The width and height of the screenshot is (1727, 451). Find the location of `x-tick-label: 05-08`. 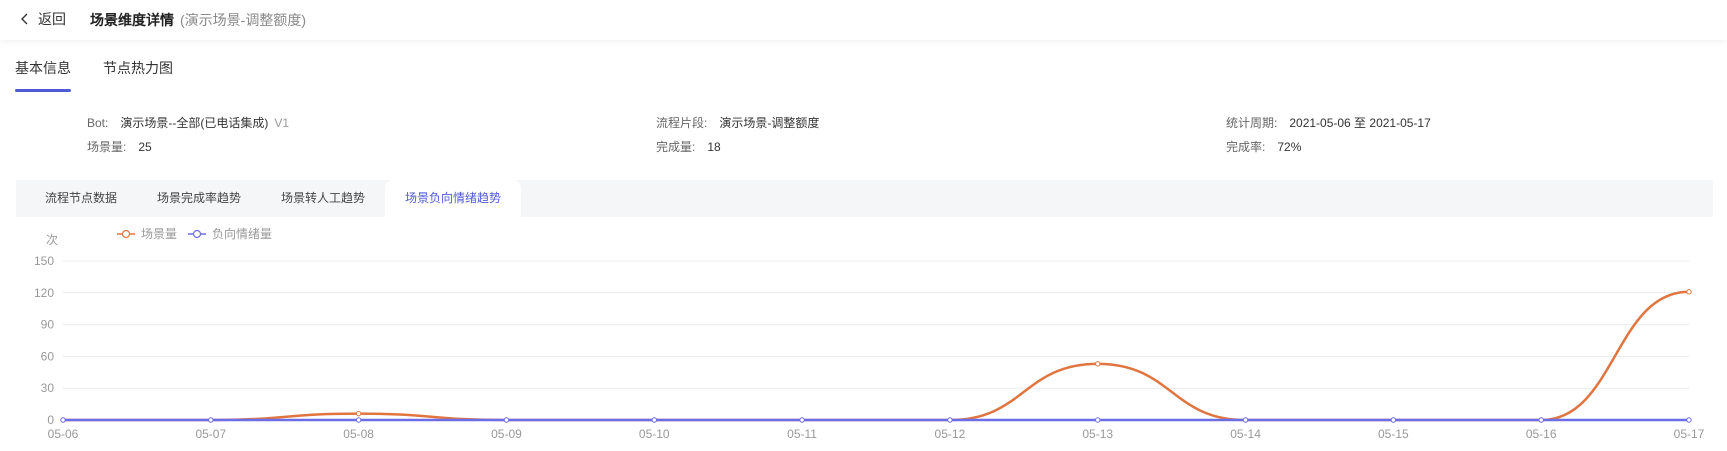

x-tick-label: 05-08 is located at coordinates (358, 434).